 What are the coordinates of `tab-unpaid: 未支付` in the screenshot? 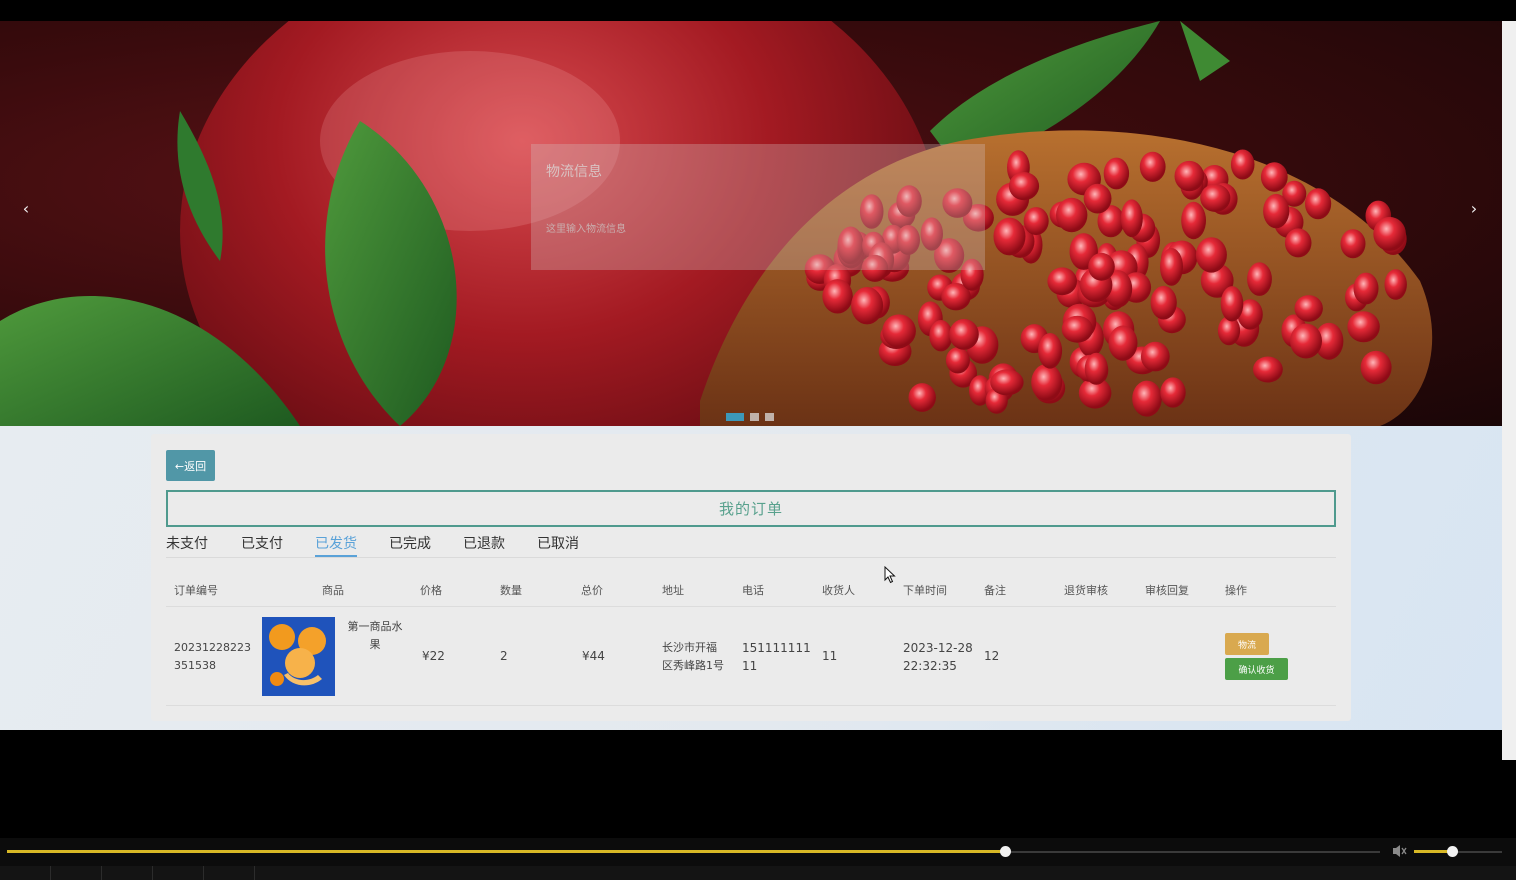 It's located at (187, 543).